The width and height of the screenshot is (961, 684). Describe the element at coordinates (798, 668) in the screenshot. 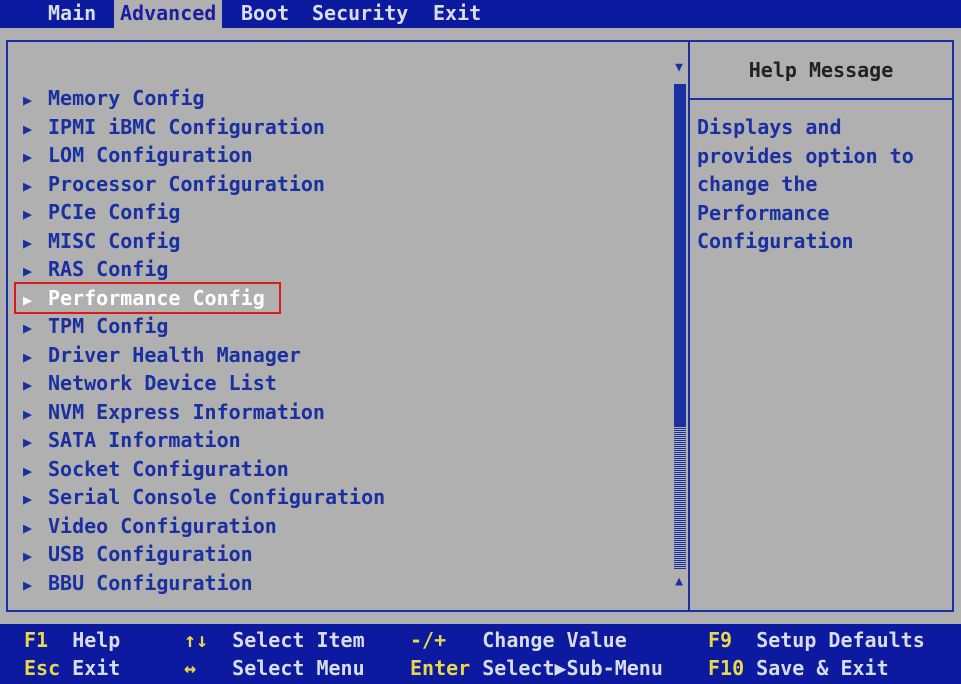

I see `key-help-f10: F10 Save & Exit` at that location.